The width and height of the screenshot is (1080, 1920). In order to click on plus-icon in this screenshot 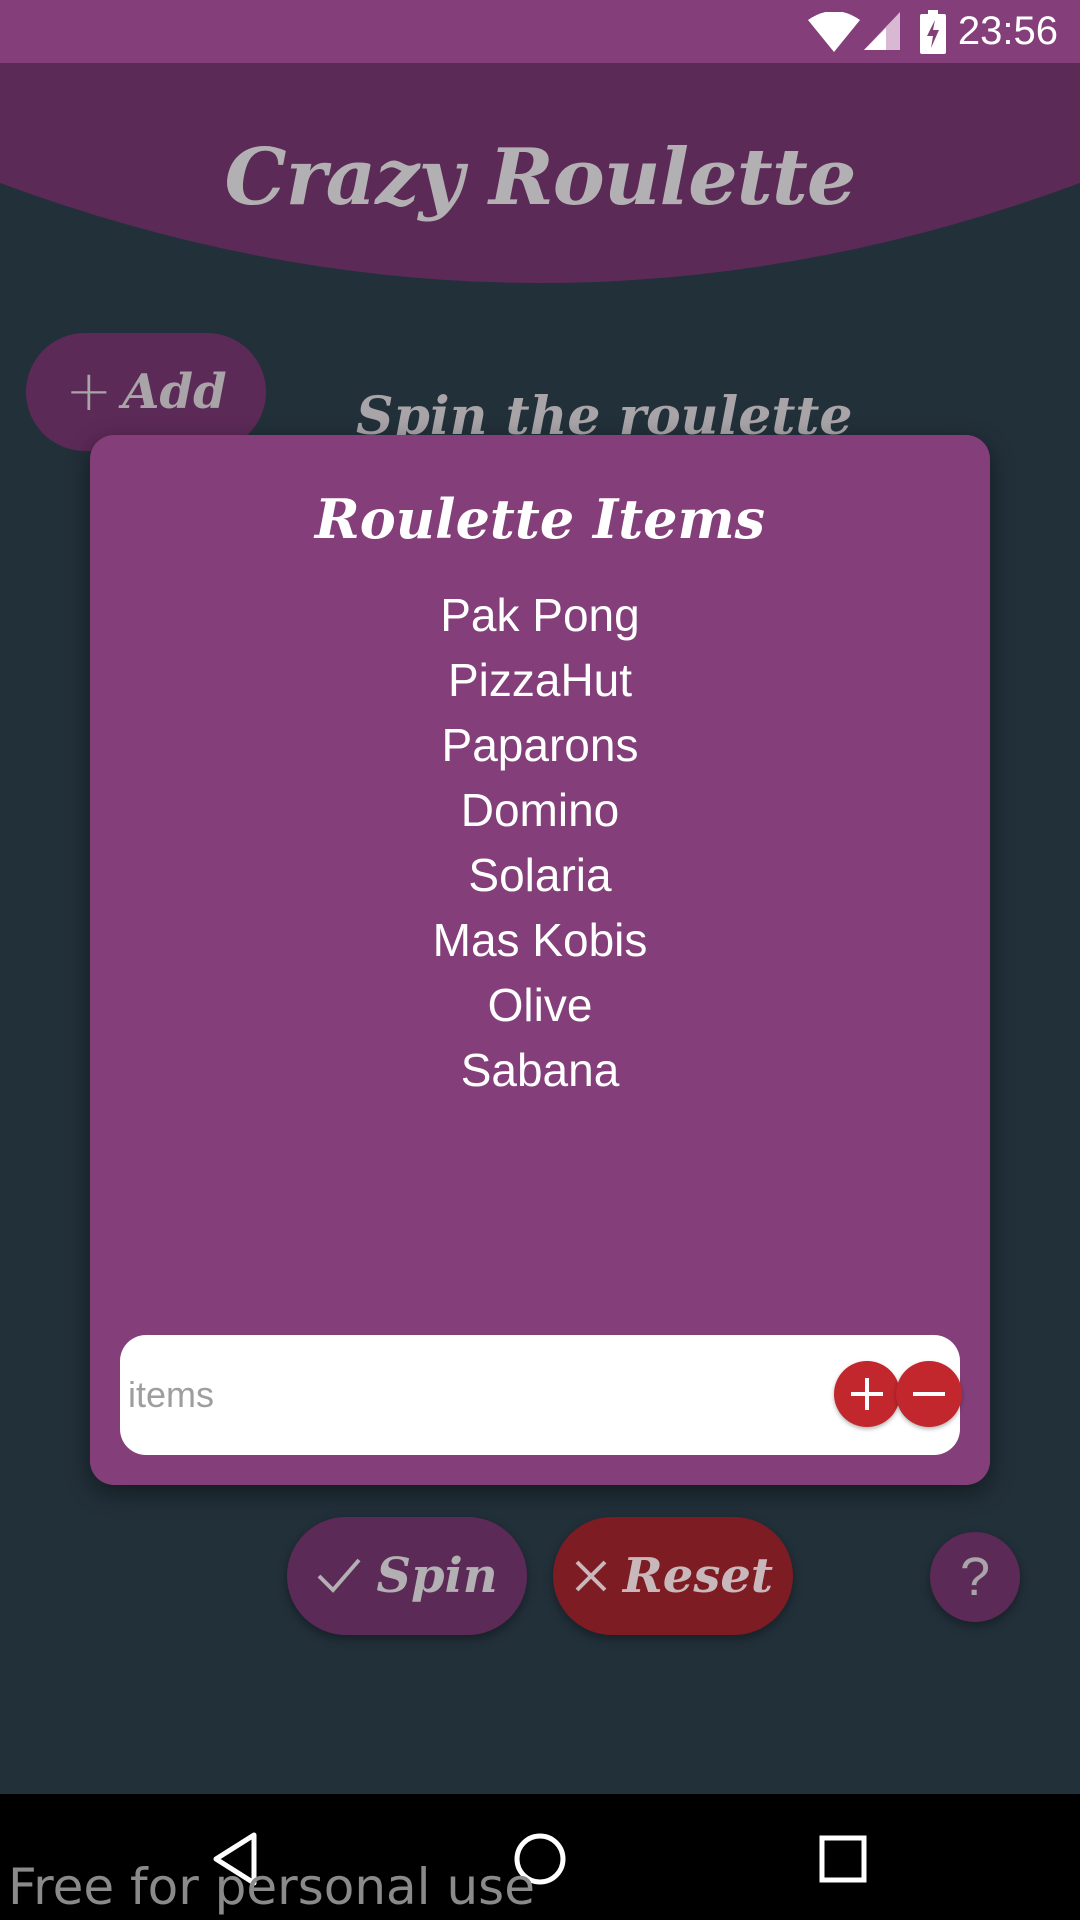, I will do `click(867, 1394)`.